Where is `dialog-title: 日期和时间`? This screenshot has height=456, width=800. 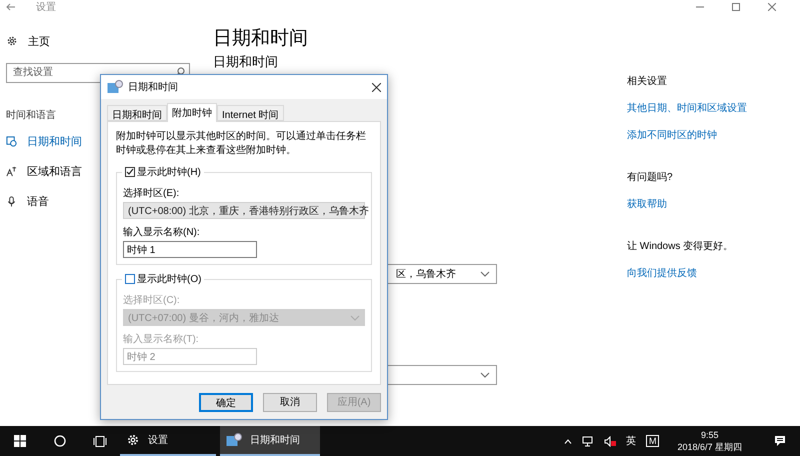
dialog-title: 日期和时间 is located at coordinates (153, 87).